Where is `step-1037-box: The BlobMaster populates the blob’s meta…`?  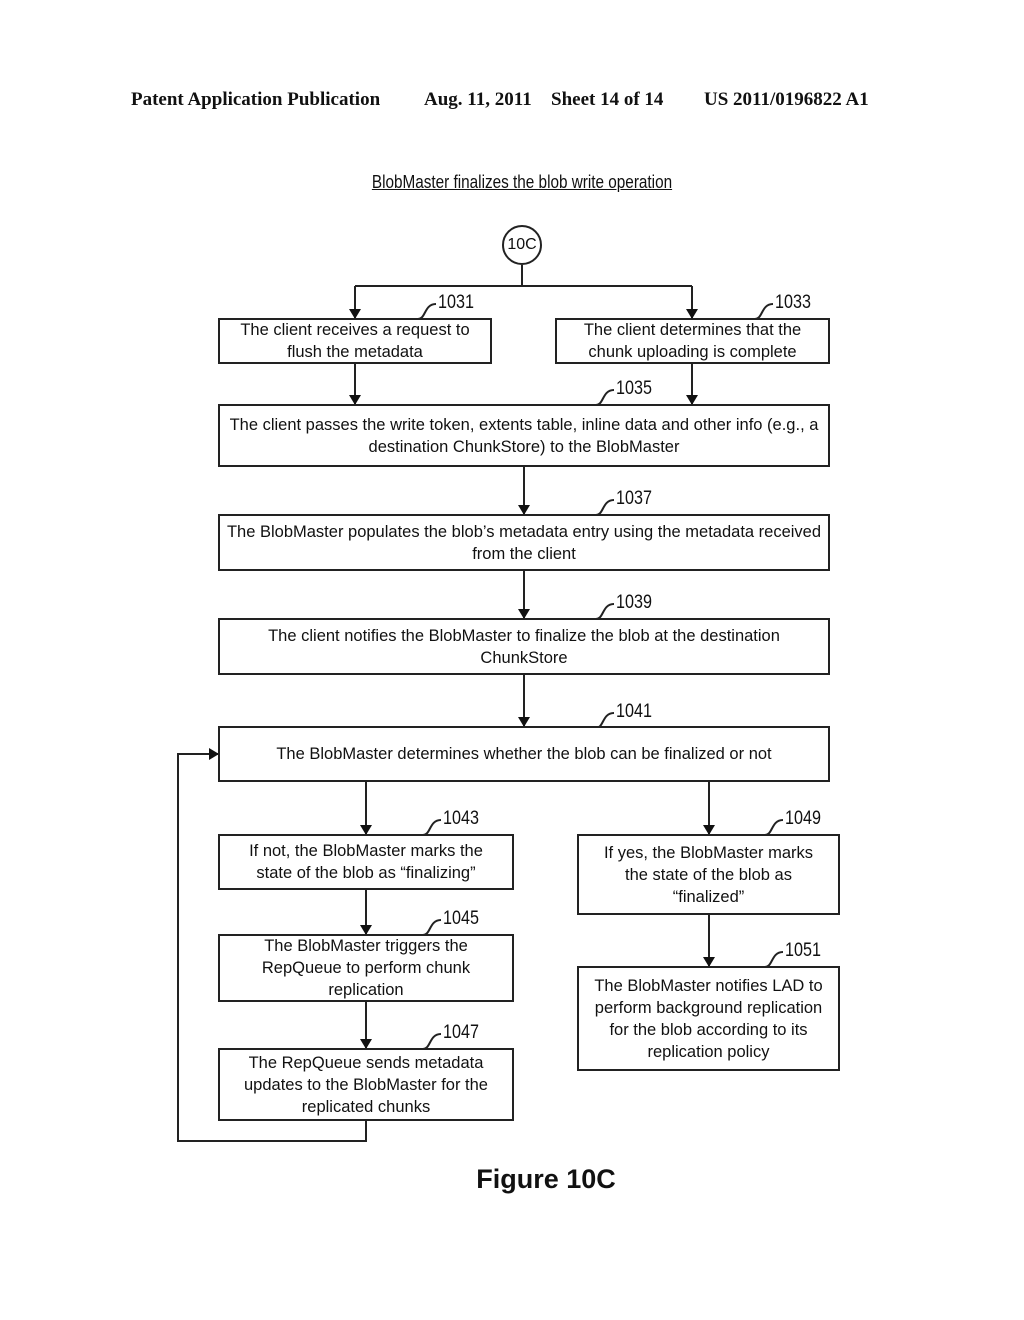 step-1037-box: The BlobMaster populates the blob’s meta… is located at coordinates (524, 542).